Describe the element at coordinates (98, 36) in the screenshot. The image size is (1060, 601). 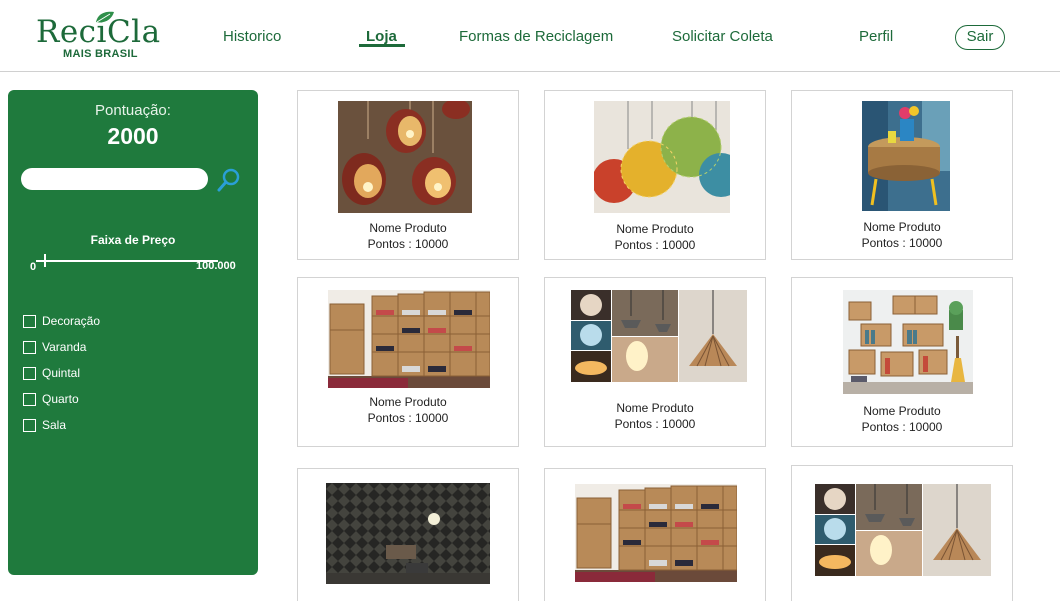
I see `recicla-logo: ReciCla MAIS BRASIL` at that location.